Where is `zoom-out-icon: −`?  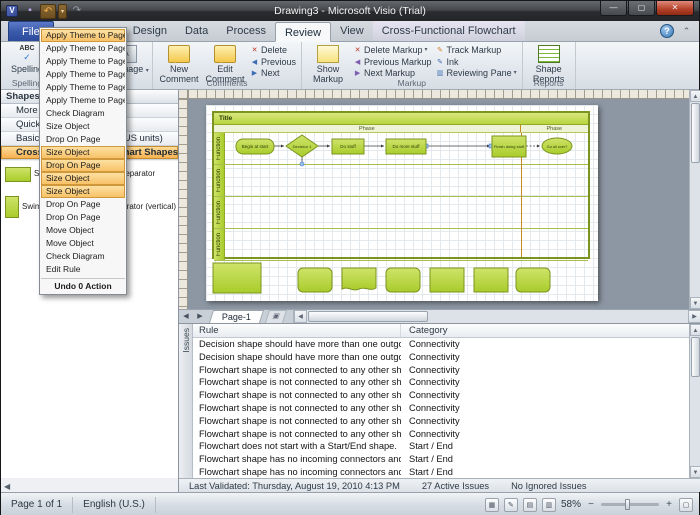
zoom-out-icon: − is located at coordinates (591, 504).